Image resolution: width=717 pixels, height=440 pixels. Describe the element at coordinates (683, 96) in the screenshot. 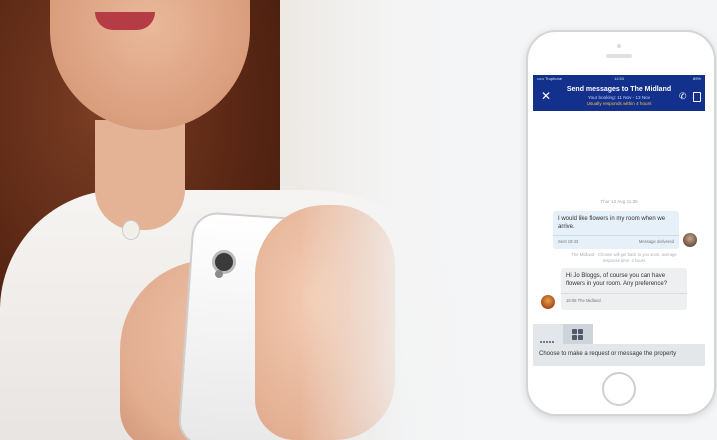

I see `phone-icon: ✆` at that location.